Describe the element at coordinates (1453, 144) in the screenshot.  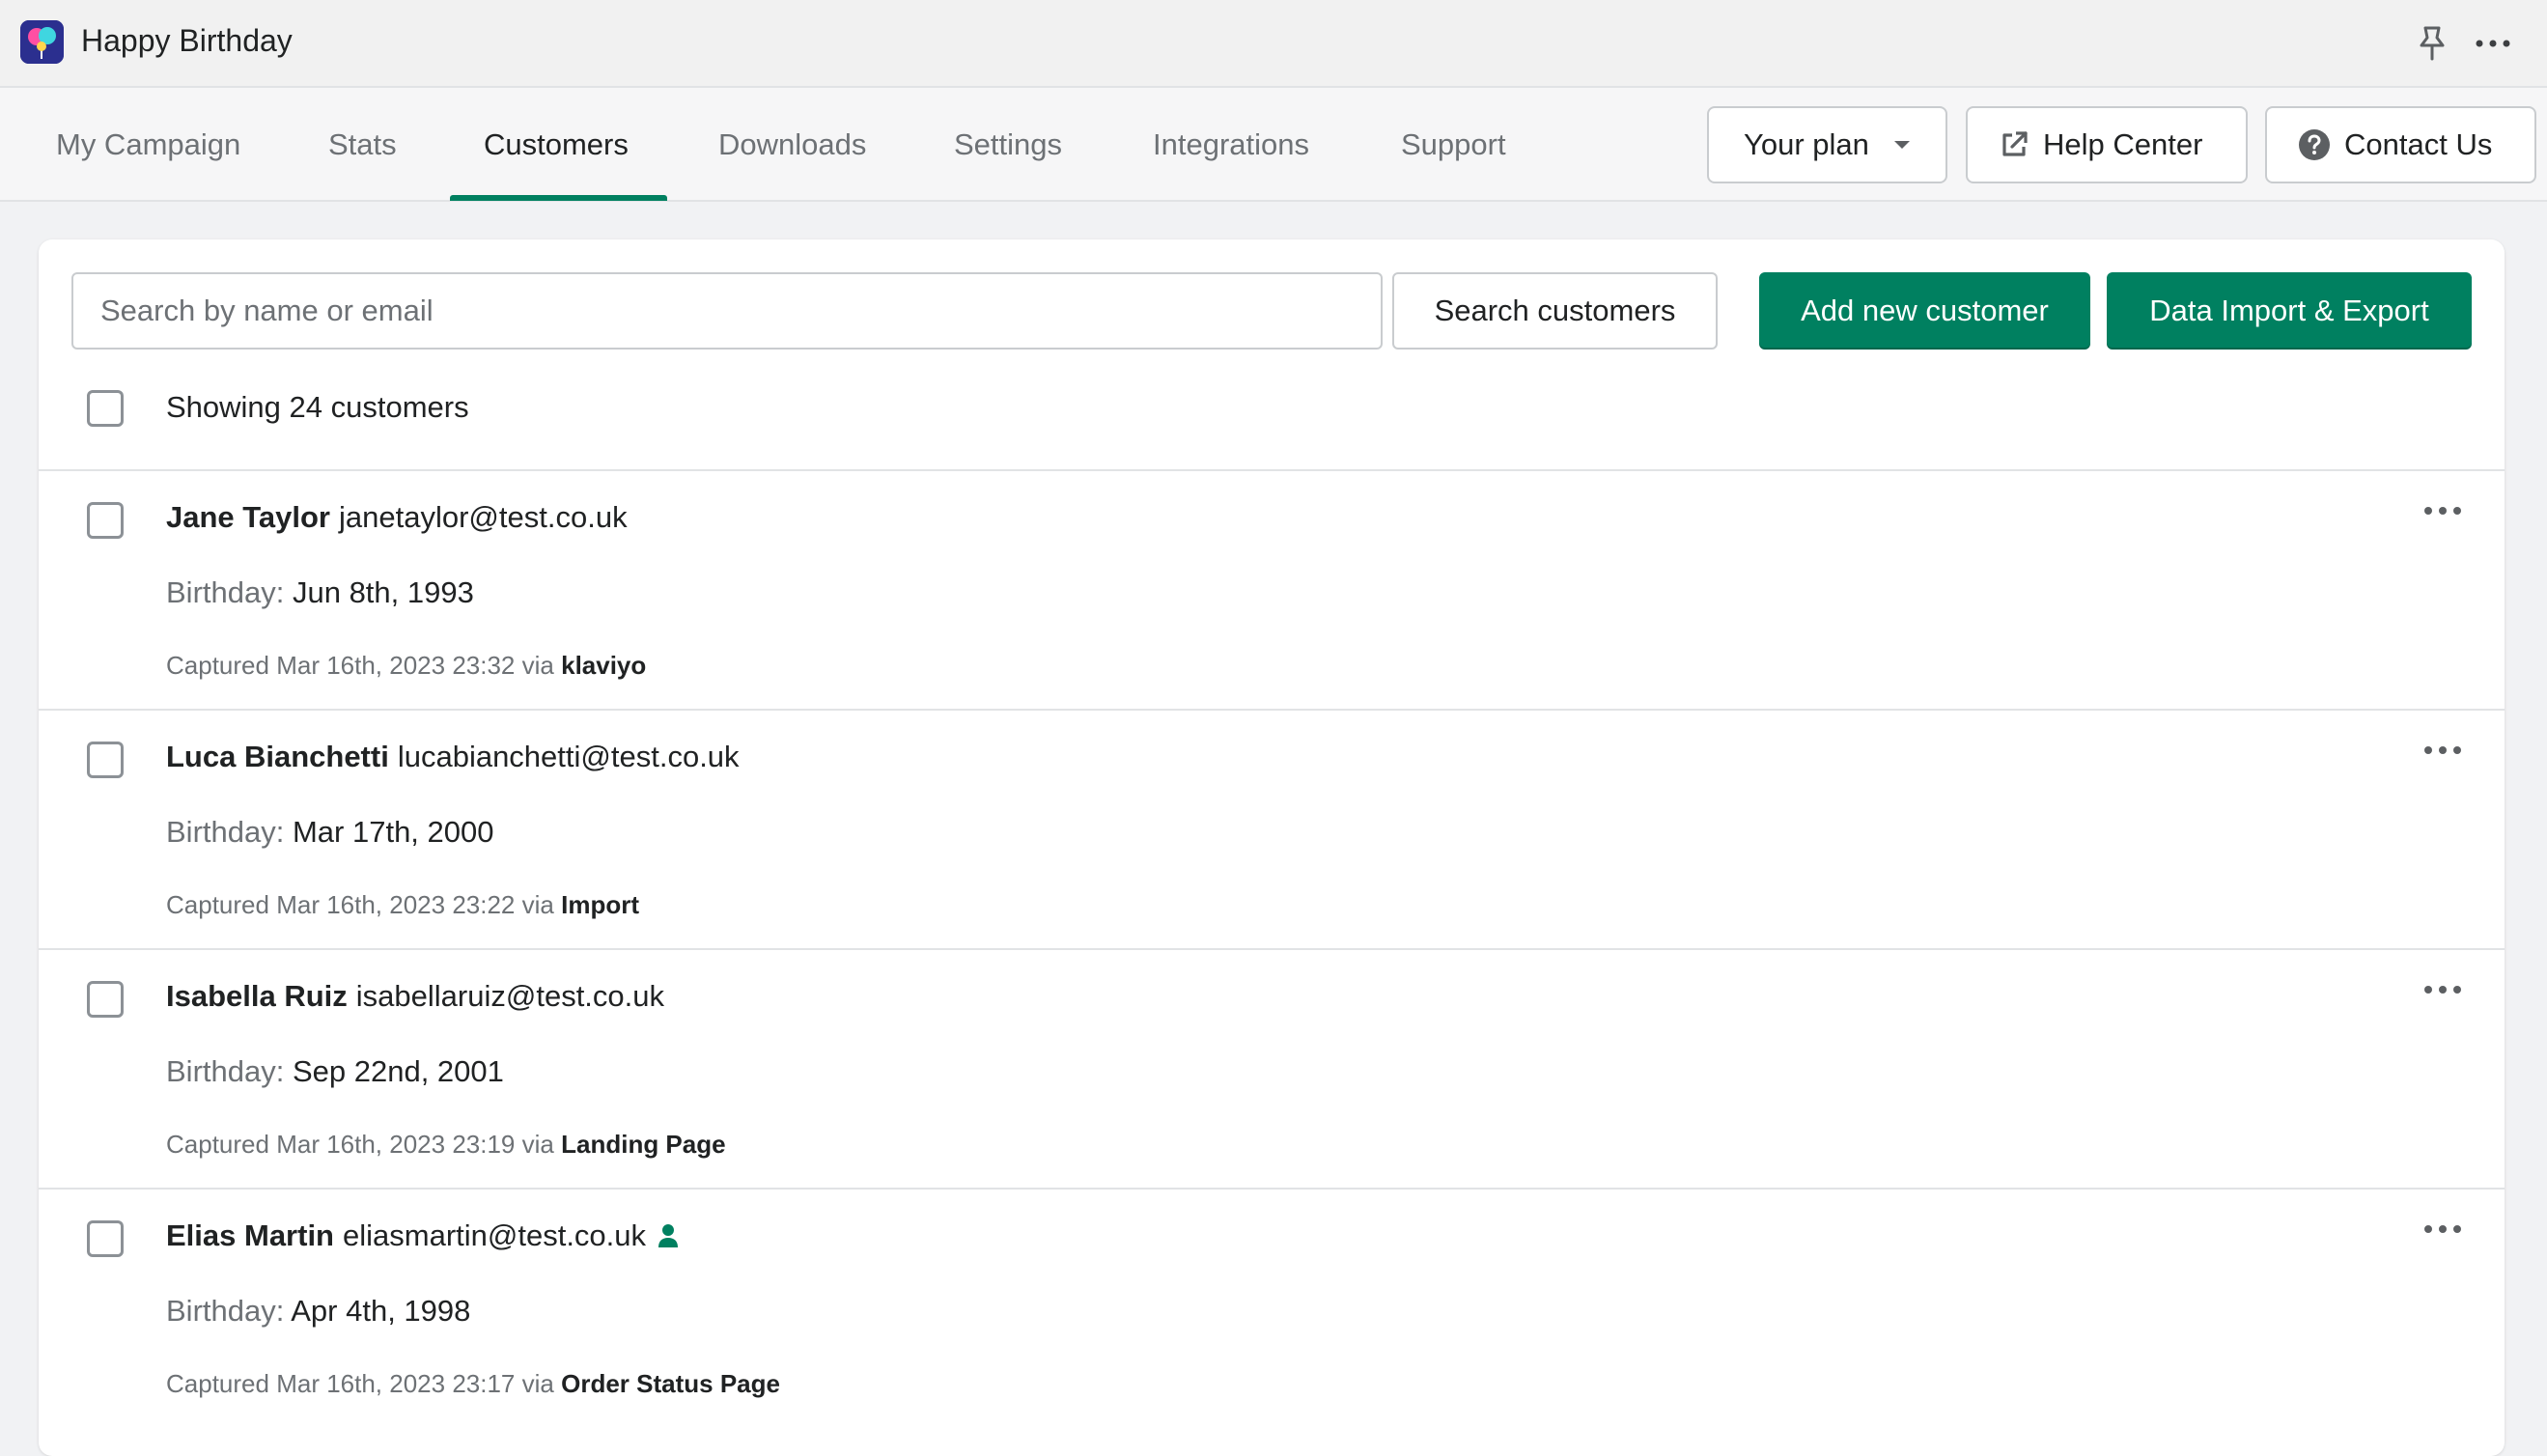
I see `tab-support: Support` at that location.